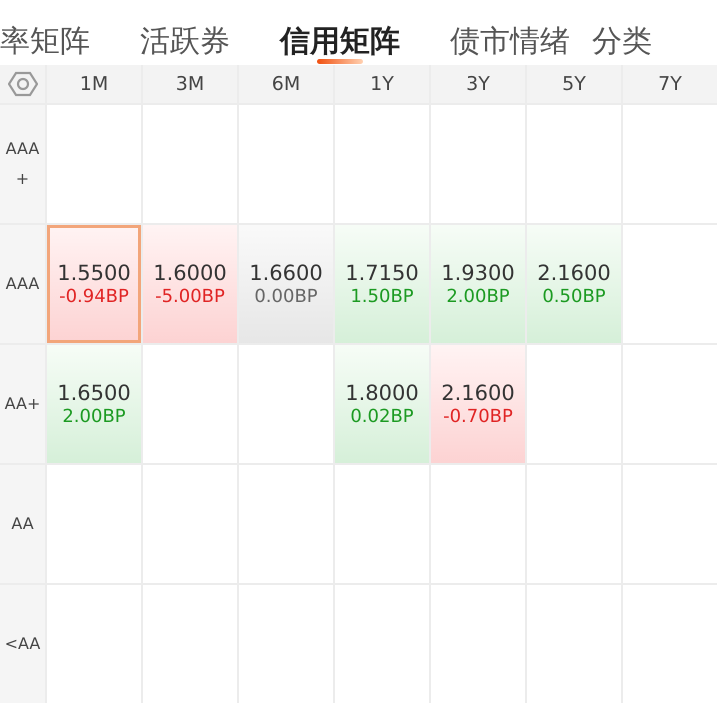 This screenshot has width=718, height=709. Describe the element at coordinates (382, 273) in the screenshot. I see `yield-value: 1.7150` at that location.